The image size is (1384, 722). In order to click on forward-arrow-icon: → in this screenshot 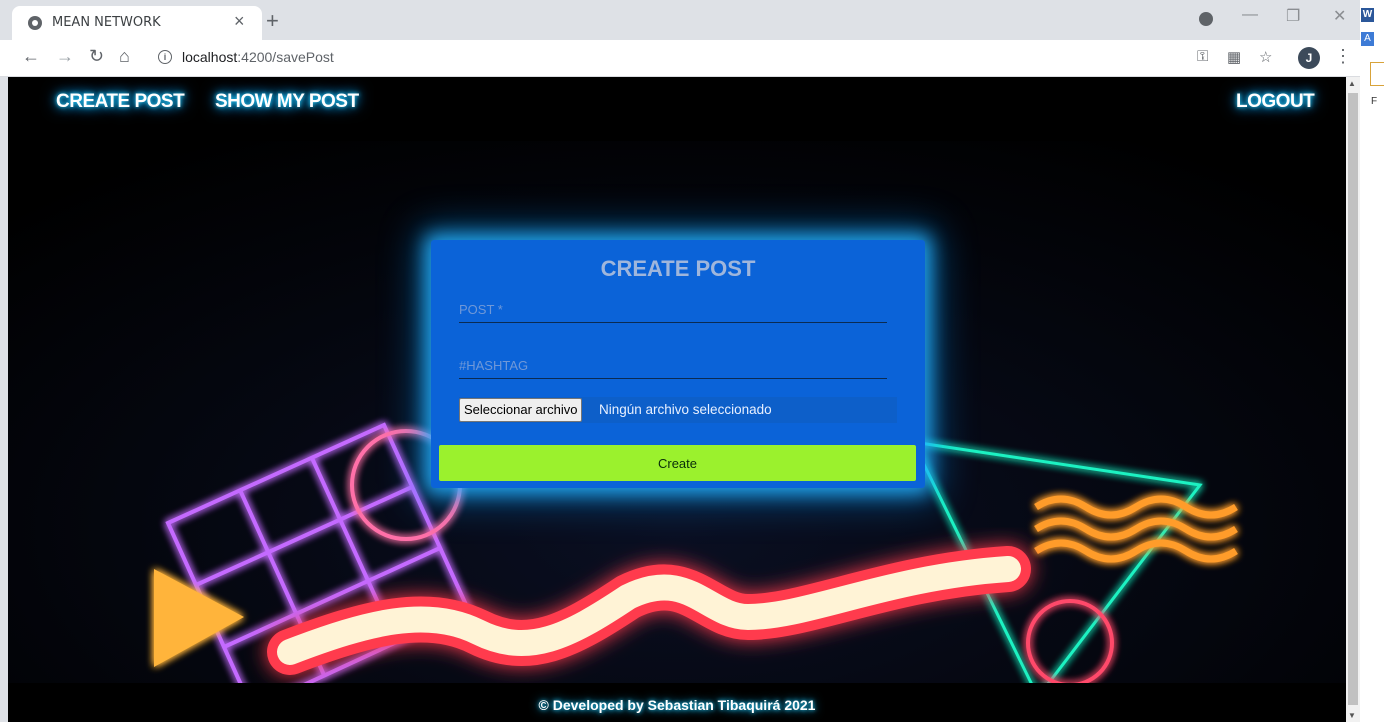, I will do `click(65, 56)`.